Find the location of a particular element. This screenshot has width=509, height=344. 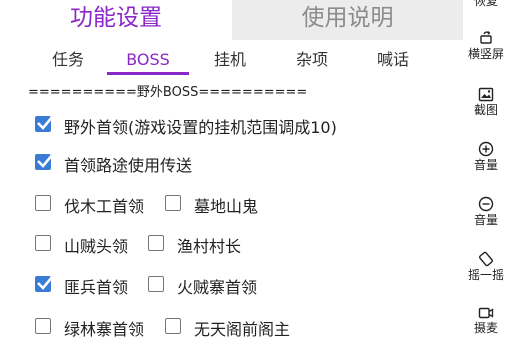

side-toolbar: 恢复 横竖屏 截图 音量 音量 摇一摇 摄麦 is located at coordinates (486, 172).